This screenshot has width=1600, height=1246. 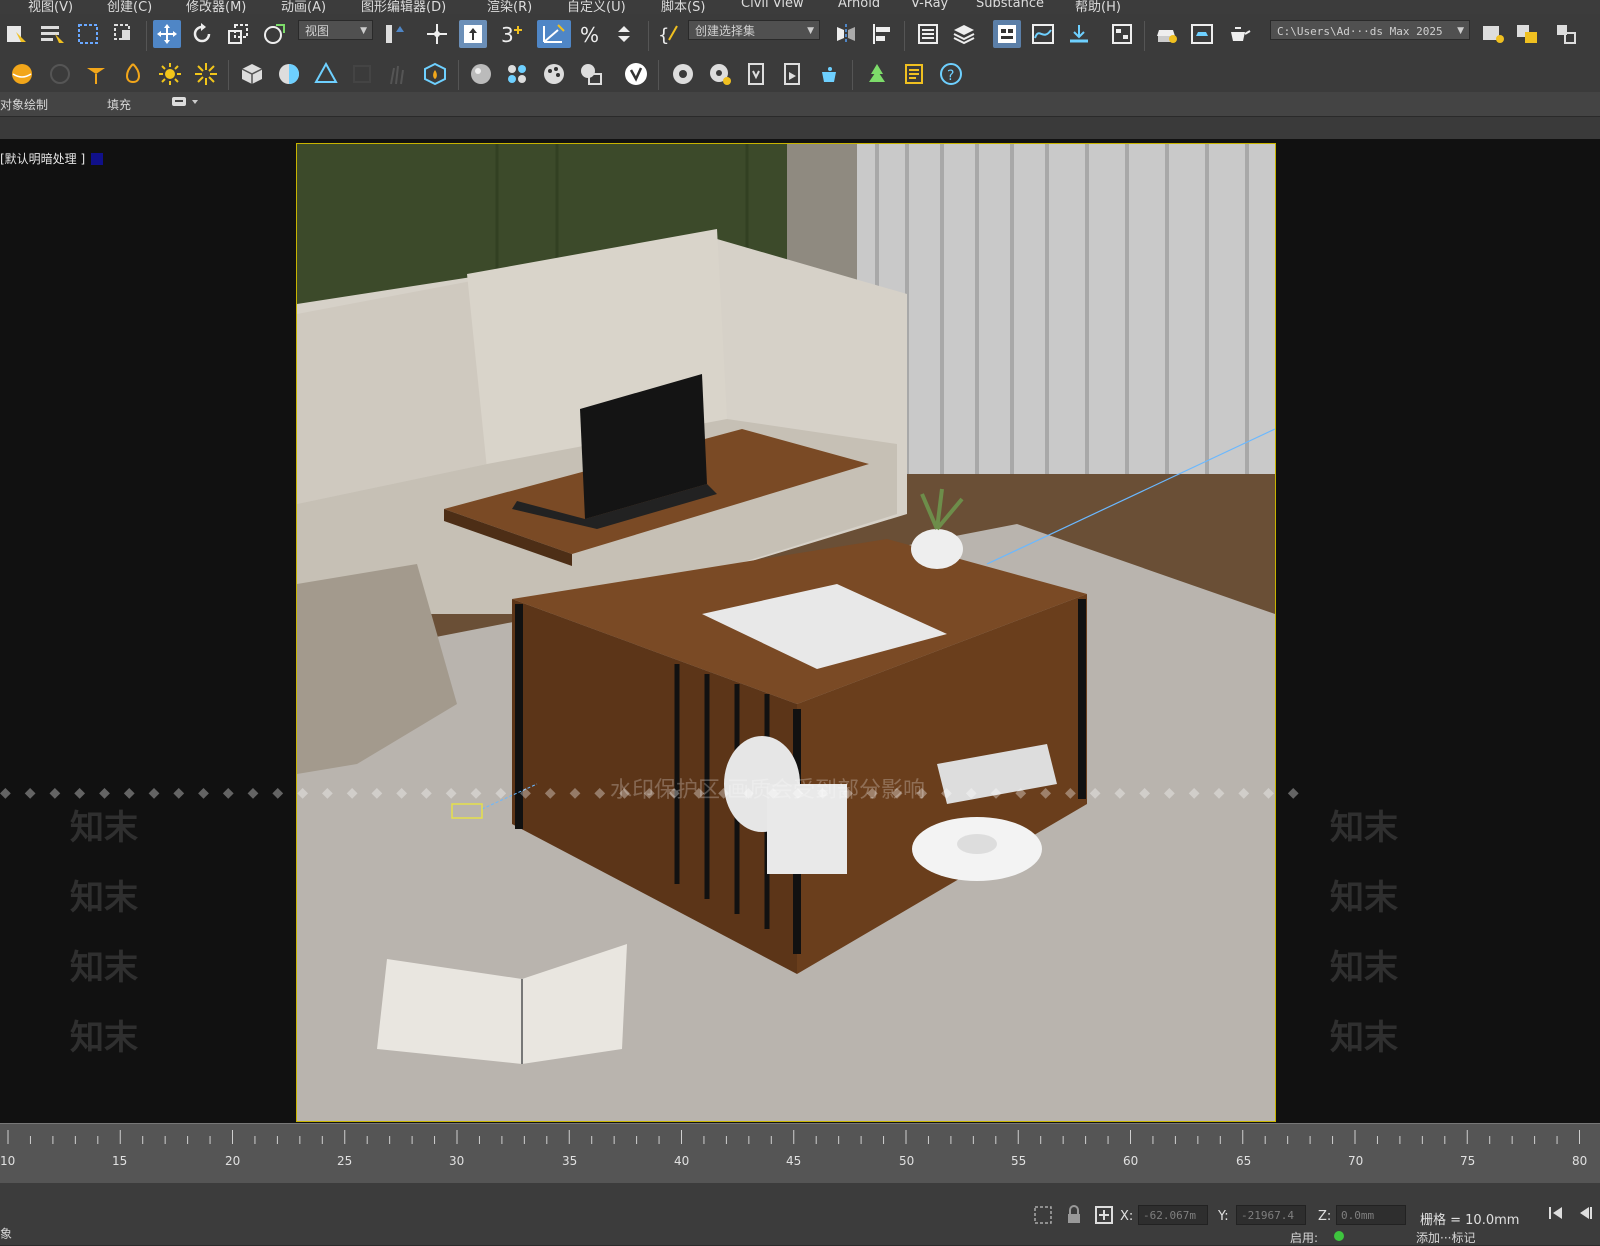 I want to click on rotate-button, so click(x=202, y=34).